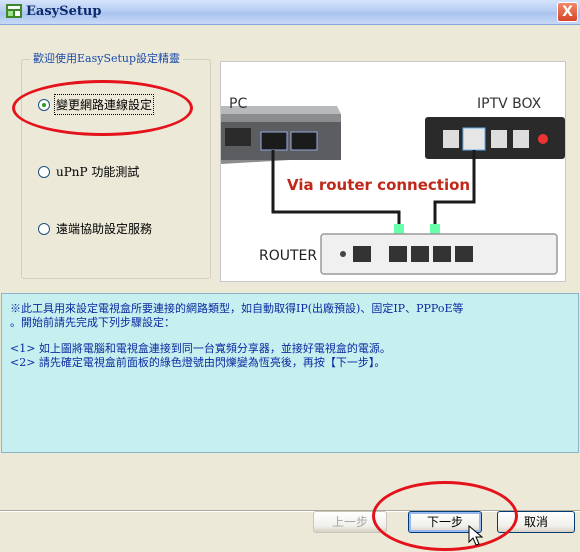  What do you see at coordinates (238, 104) in the screenshot?
I see `pc-label: PC` at bounding box center [238, 104].